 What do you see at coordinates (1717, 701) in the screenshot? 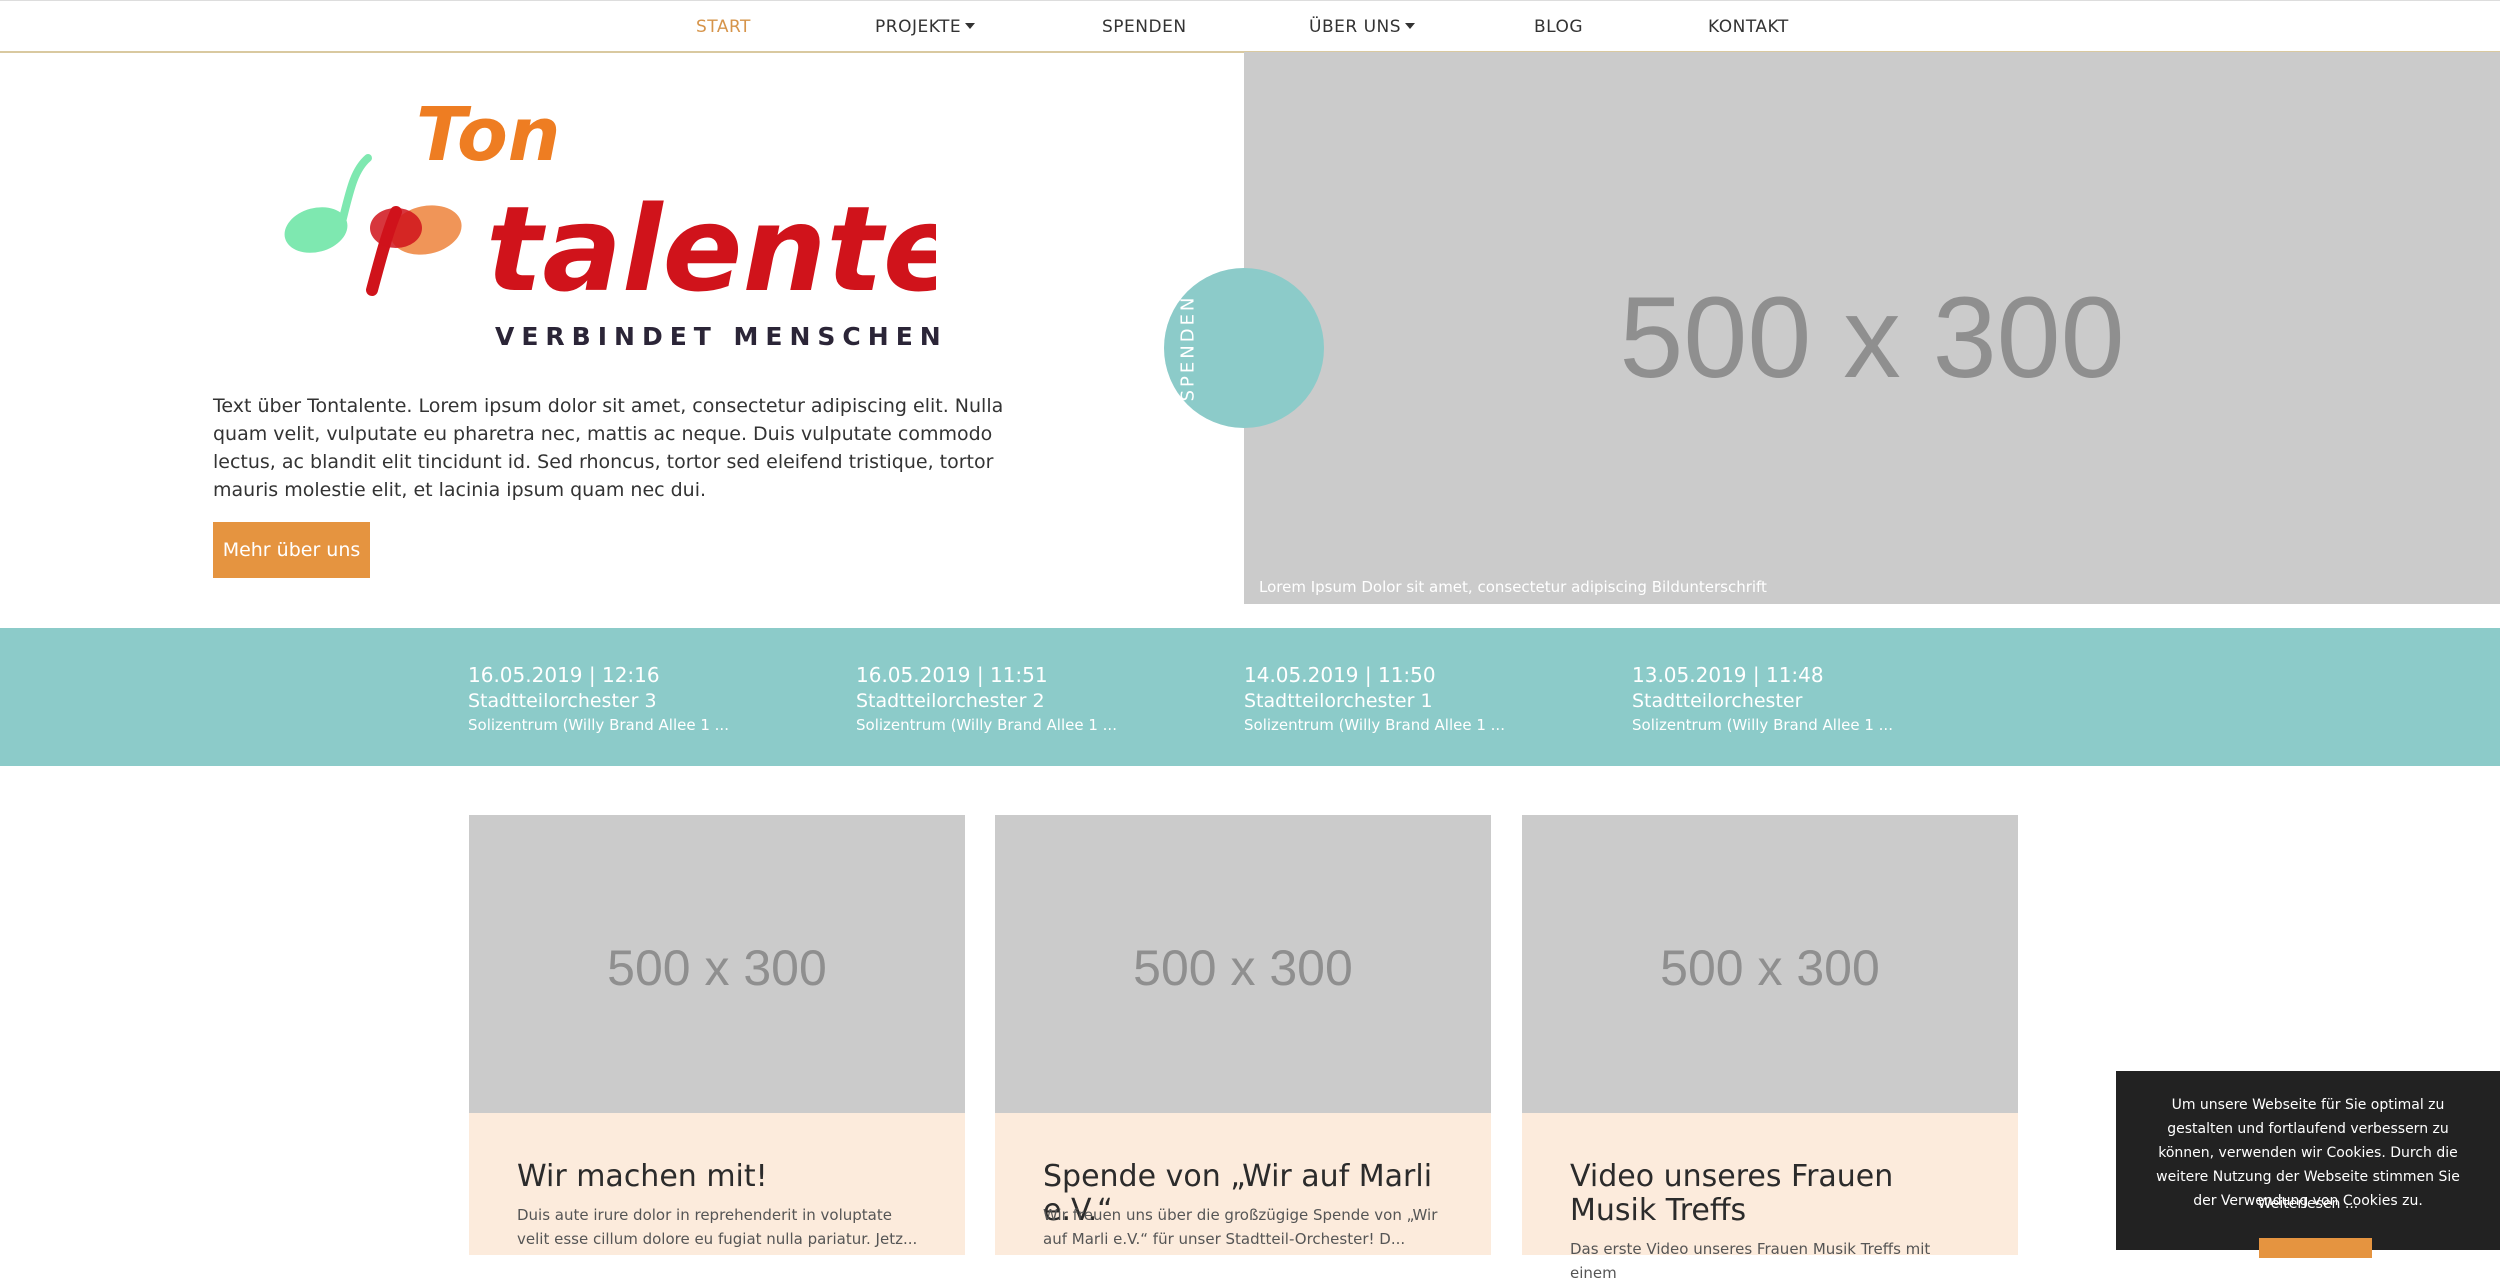
I see `event-title: Stadtteilorchester` at bounding box center [1717, 701].